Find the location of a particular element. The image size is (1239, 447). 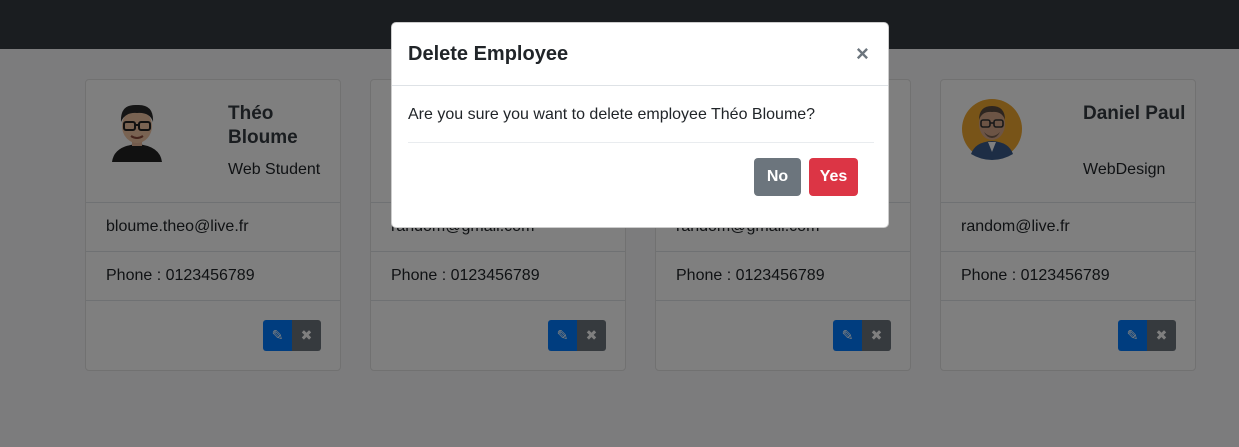

close-icon: × is located at coordinates (862, 54).